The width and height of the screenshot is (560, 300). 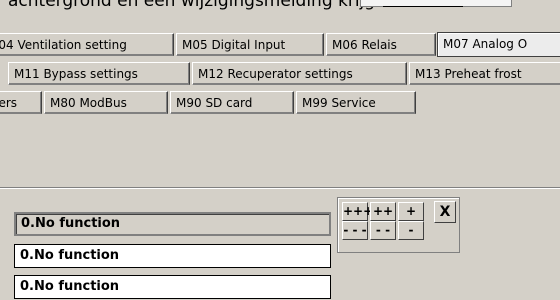 What do you see at coordinates (87, 44) in the screenshot?
I see `tab-m04-ventilation-setting: M04 Ventilation setting` at bounding box center [87, 44].